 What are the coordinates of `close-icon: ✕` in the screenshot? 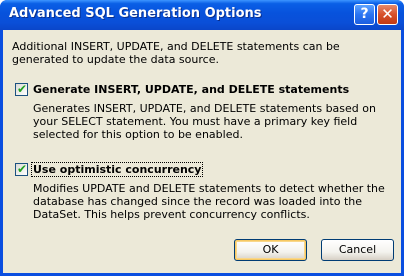 It's located at (387, 14).